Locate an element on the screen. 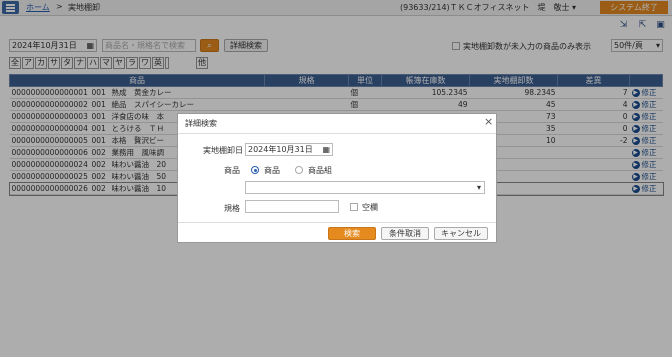 This screenshot has width=672, height=357. dialog-date-field: 2024年10月31日 ▦ is located at coordinates (289, 149).